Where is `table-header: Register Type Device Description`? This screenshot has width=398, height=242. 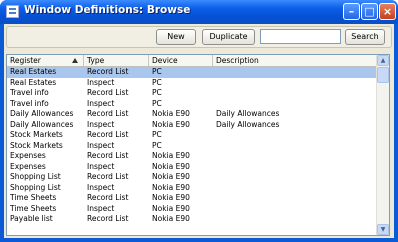 table-header: Register Type Device Description is located at coordinates (192, 61).